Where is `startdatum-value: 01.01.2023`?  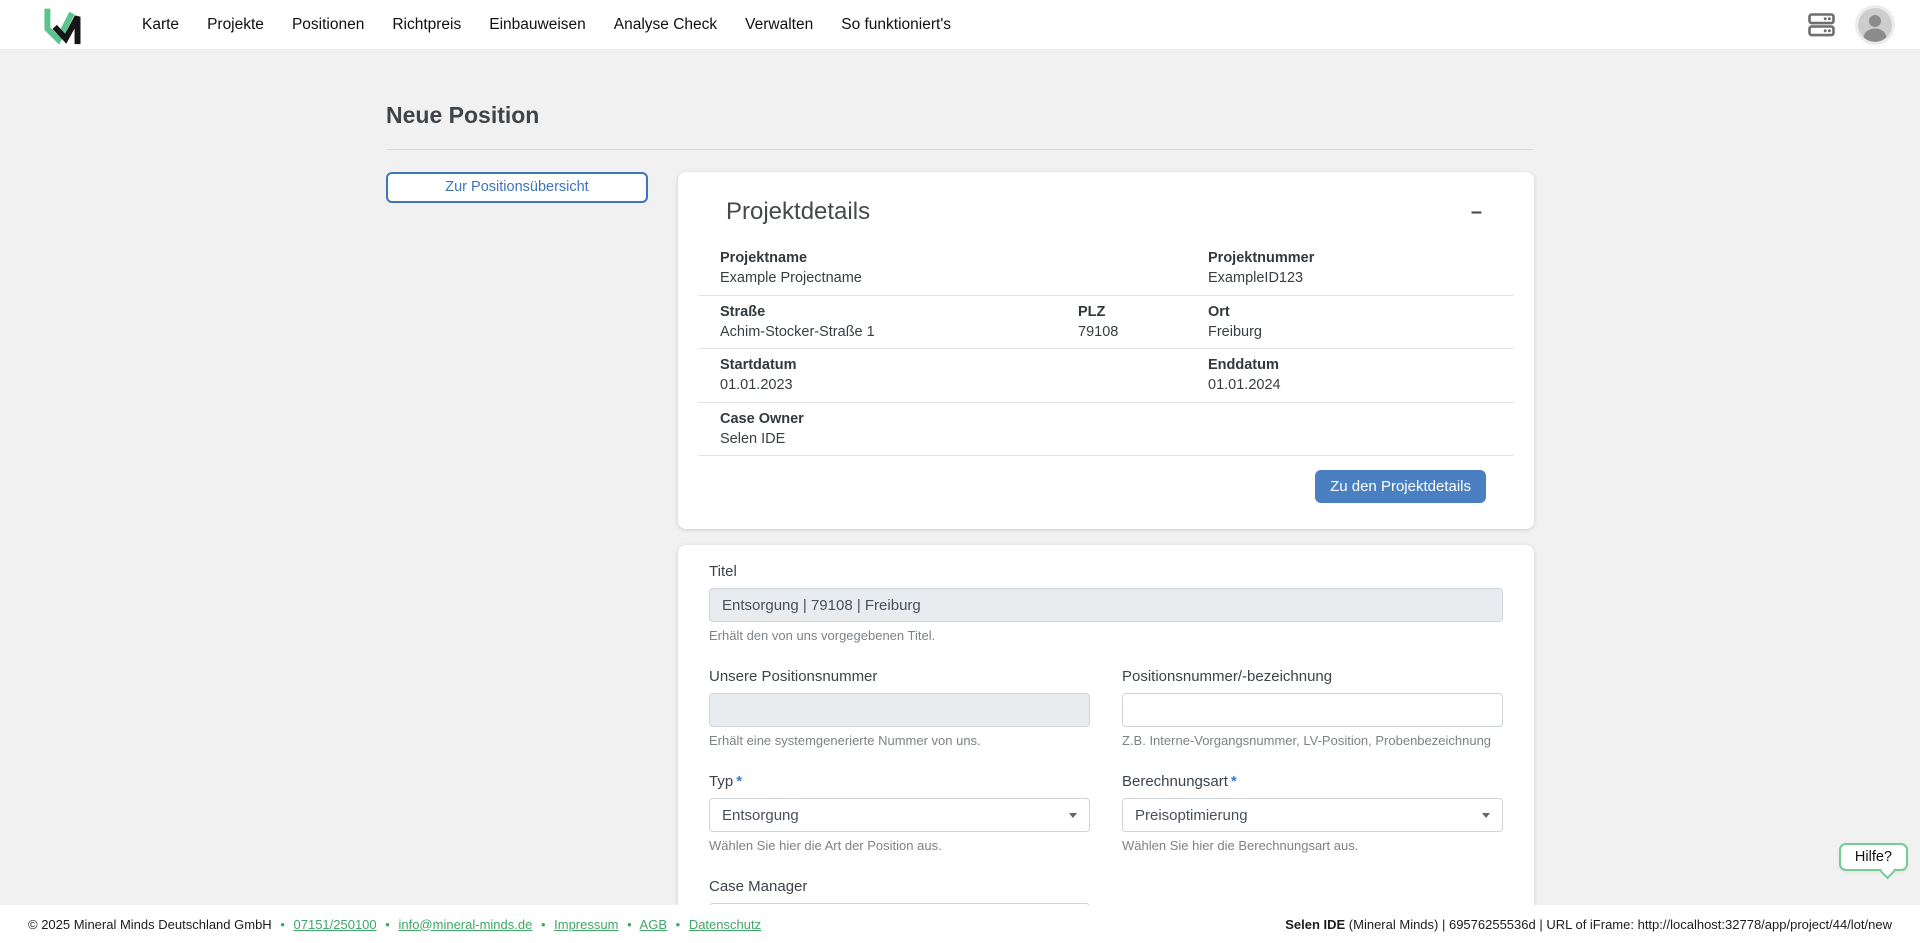
startdatum-value: 01.01.2023 is located at coordinates (756, 385).